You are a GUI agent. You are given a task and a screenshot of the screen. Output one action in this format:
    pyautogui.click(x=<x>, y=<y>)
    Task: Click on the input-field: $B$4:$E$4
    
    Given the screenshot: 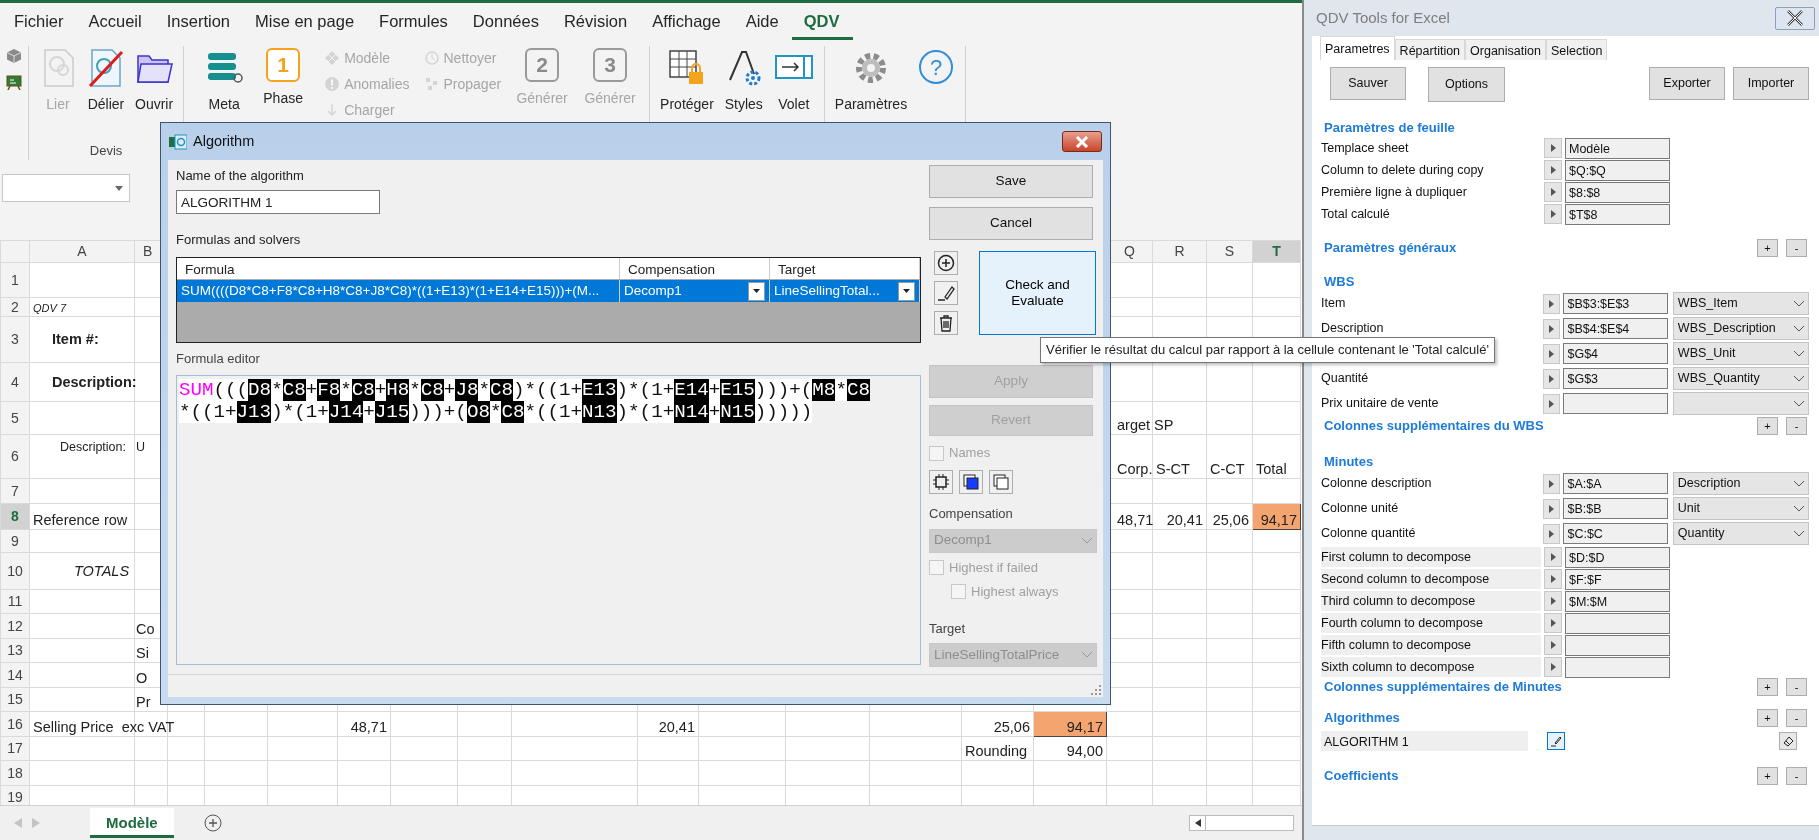 What is the action you would take?
    pyautogui.click(x=1615, y=328)
    